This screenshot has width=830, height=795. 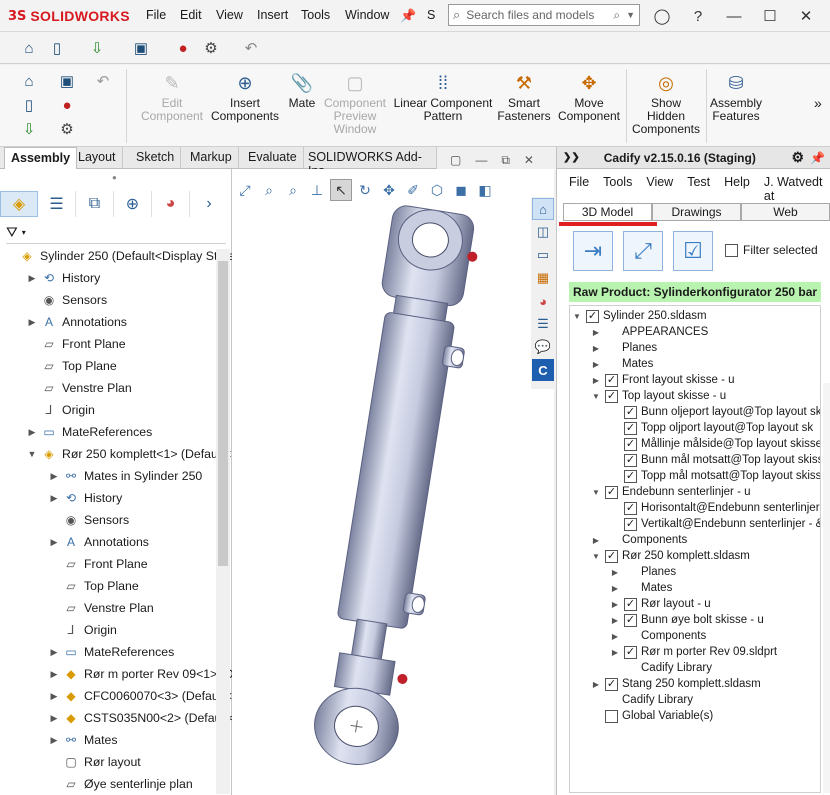 What do you see at coordinates (251, 48) in the screenshot?
I see `undo-icon: ↶` at bounding box center [251, 48].